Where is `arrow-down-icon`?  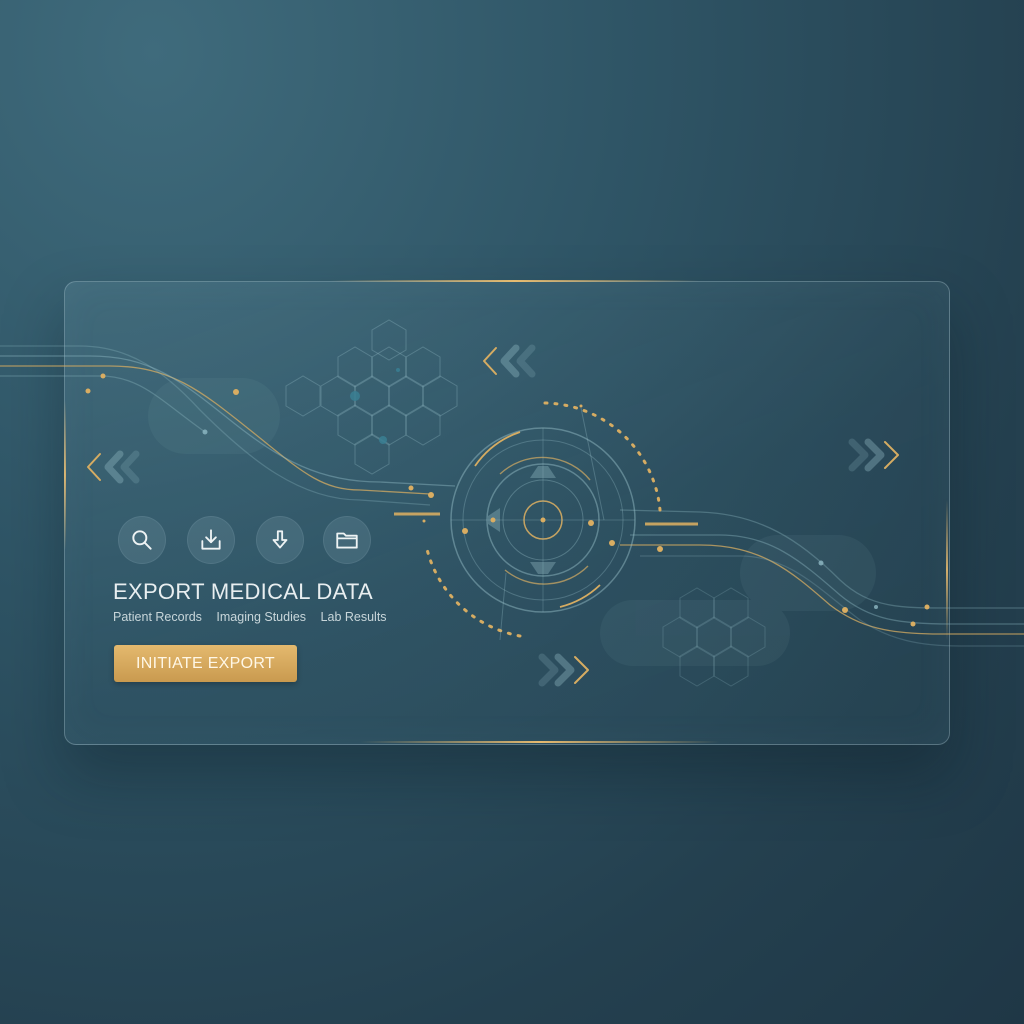 arrow-down-icon is located at coordinates (280, 539).